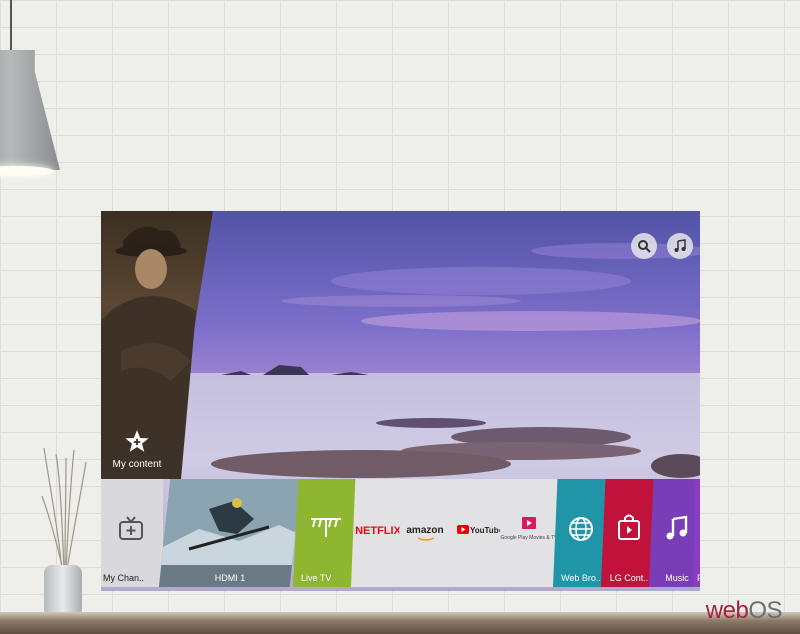 The width and height of the screenshot is (800, 634). Describe the element at coordinates (765, 610) in the screenshot. I see `webos-logo-os: OS` at that location.